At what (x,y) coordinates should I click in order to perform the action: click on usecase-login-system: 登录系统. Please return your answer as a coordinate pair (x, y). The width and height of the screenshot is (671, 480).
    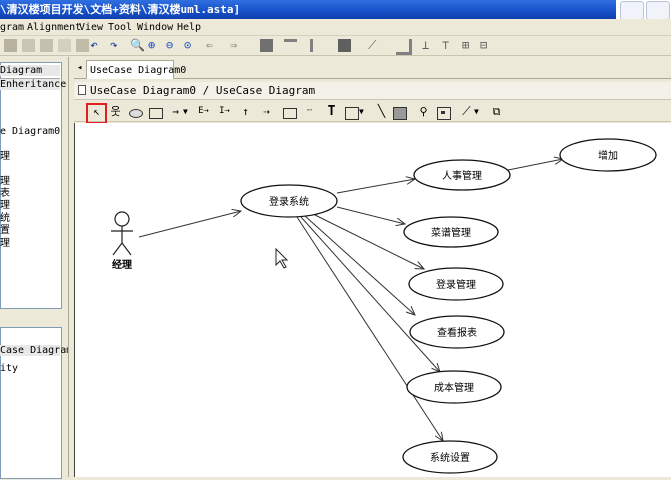
    Looking at the image, I should click on (289, 201).